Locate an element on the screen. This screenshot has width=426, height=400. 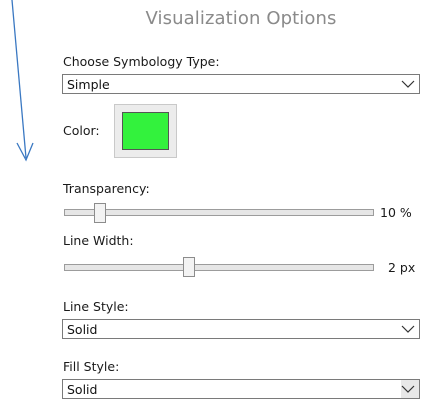
line-width-slider-track is located at coordinates (219, 267).